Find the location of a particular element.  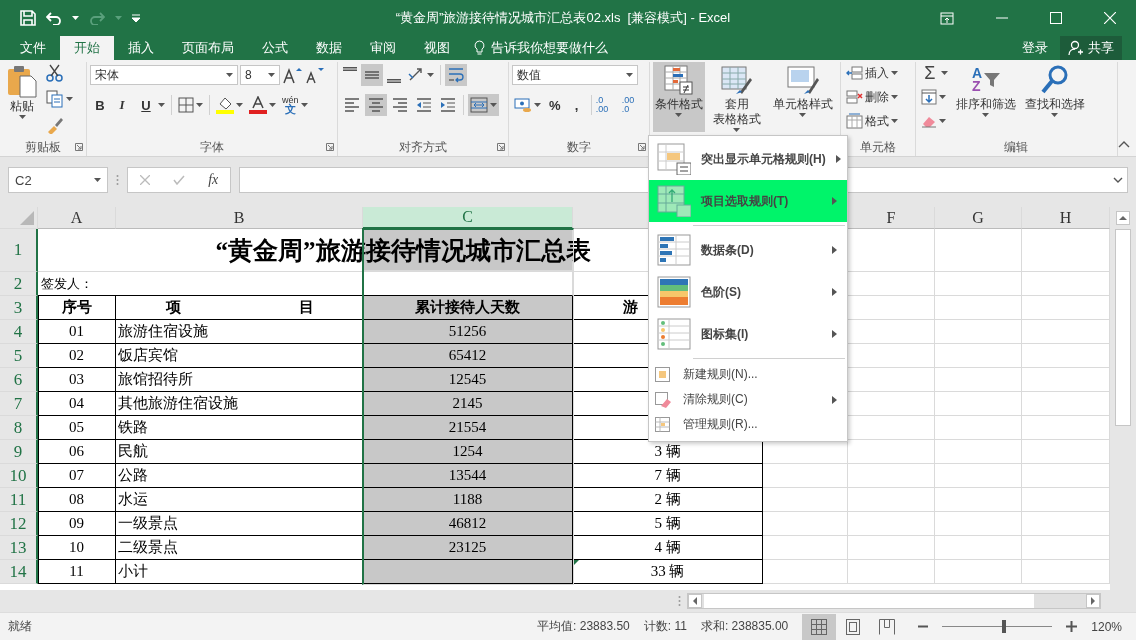

ribbon-tab: 数据 is located at coordinates (329, 48).